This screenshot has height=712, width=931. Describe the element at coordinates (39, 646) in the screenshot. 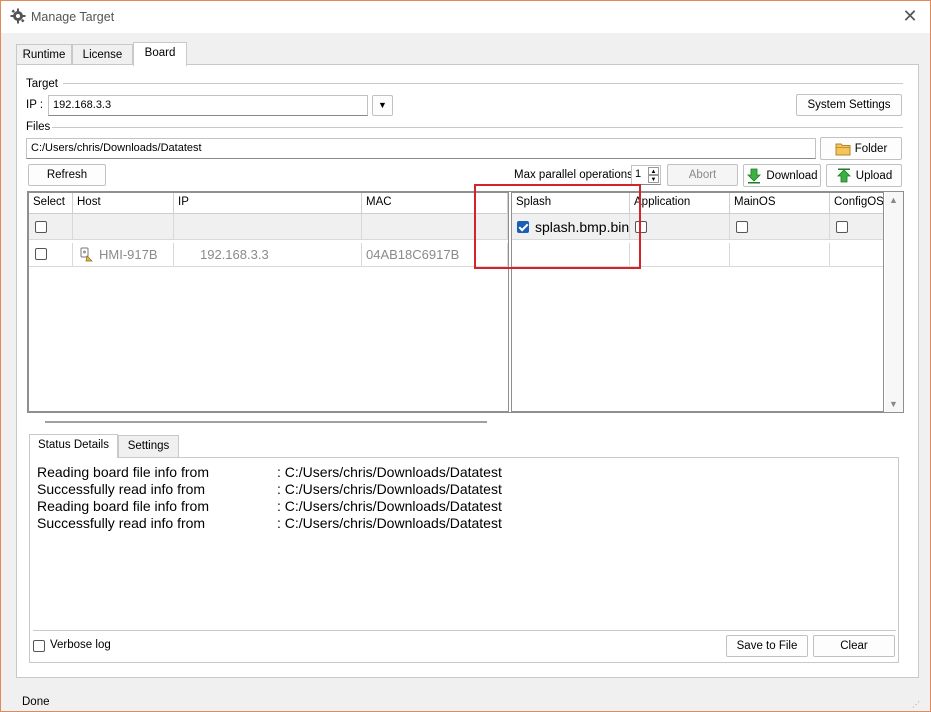

I see `verbose-log-checkbox` at that location.